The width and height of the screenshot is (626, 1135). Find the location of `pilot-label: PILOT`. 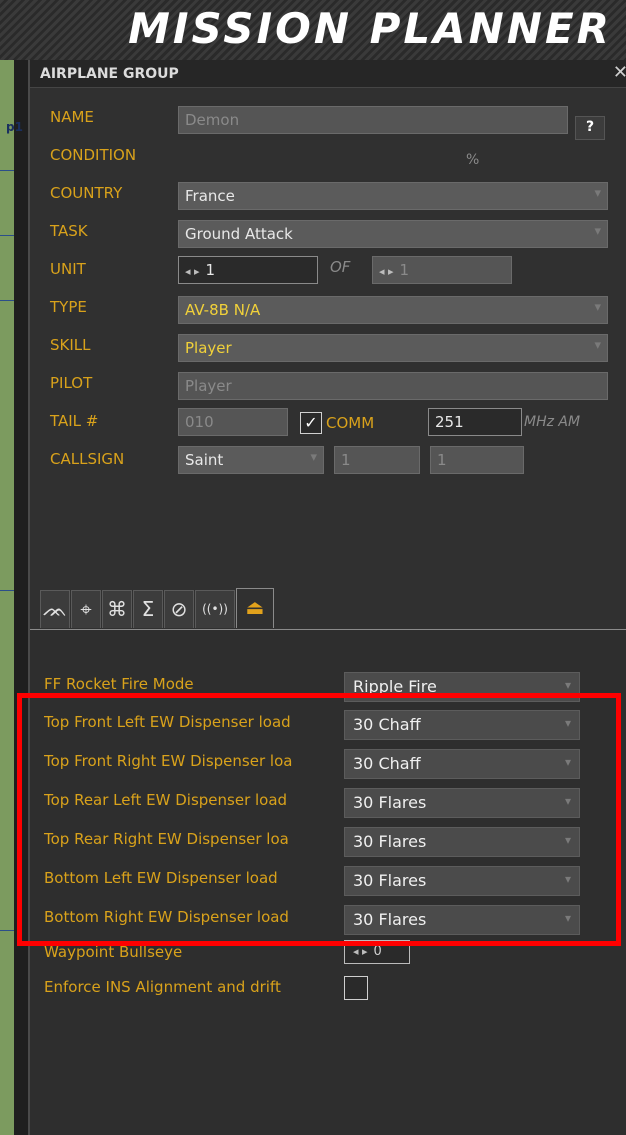

pilot-label: PILOT is located at coordinates (71, 383).